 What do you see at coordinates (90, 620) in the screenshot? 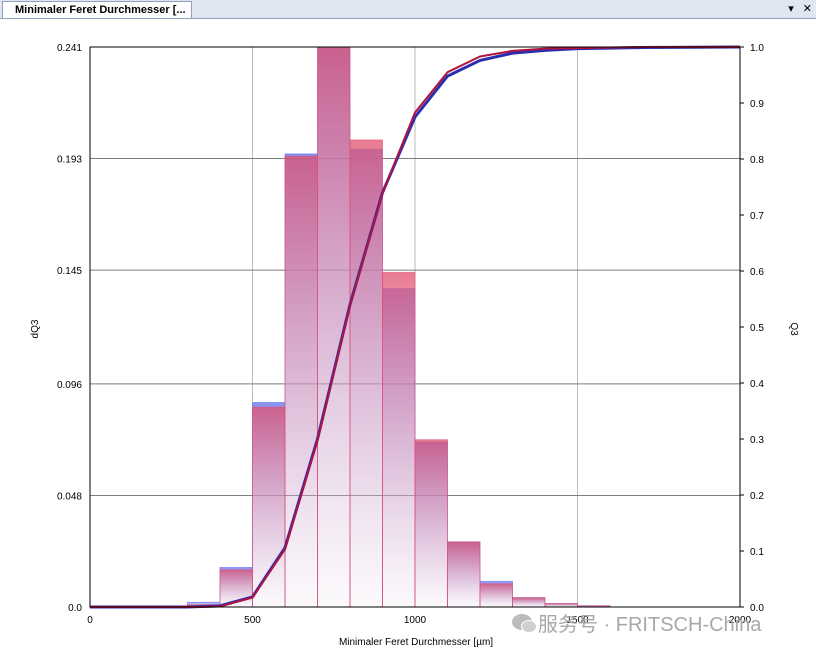
I see `x-tick-label: 0` at bounding box center [90, 620].